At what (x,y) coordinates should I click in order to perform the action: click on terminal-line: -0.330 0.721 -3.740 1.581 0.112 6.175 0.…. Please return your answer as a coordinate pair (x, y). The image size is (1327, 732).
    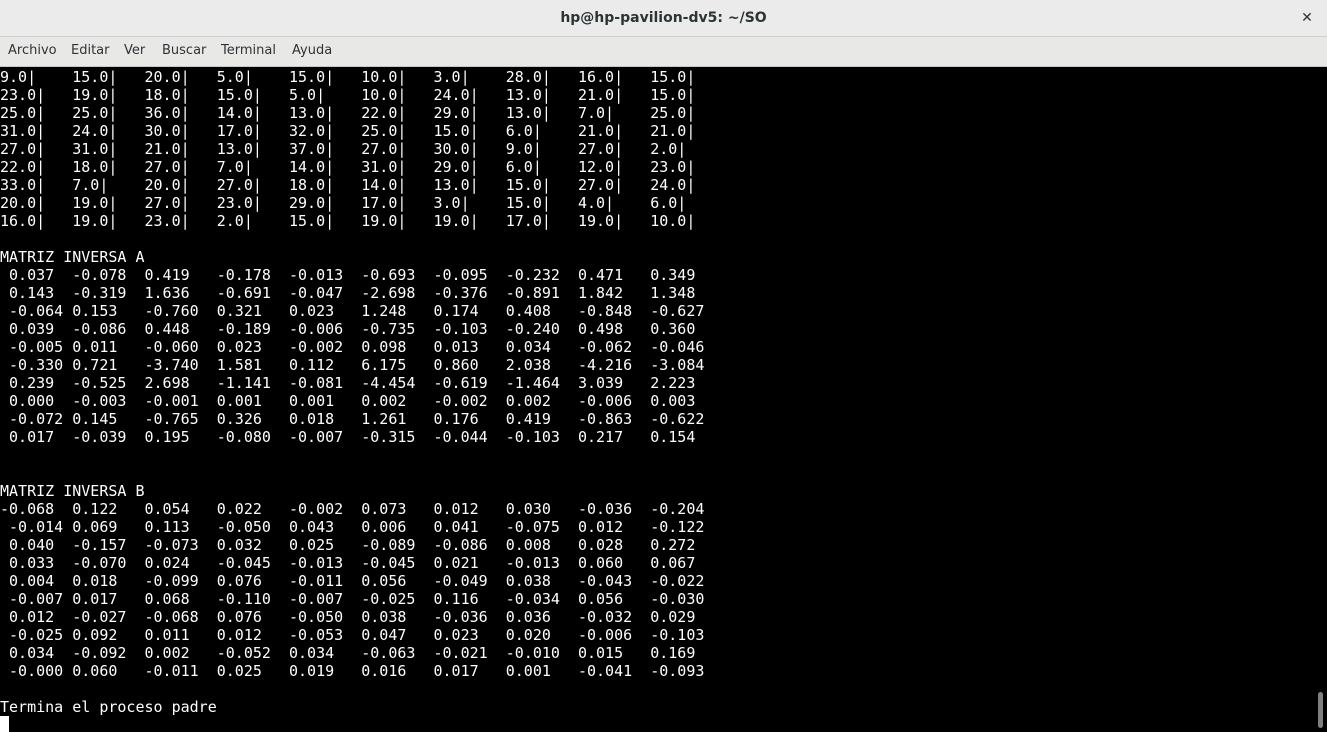
    Looking at the image, I should click on (352, 365).